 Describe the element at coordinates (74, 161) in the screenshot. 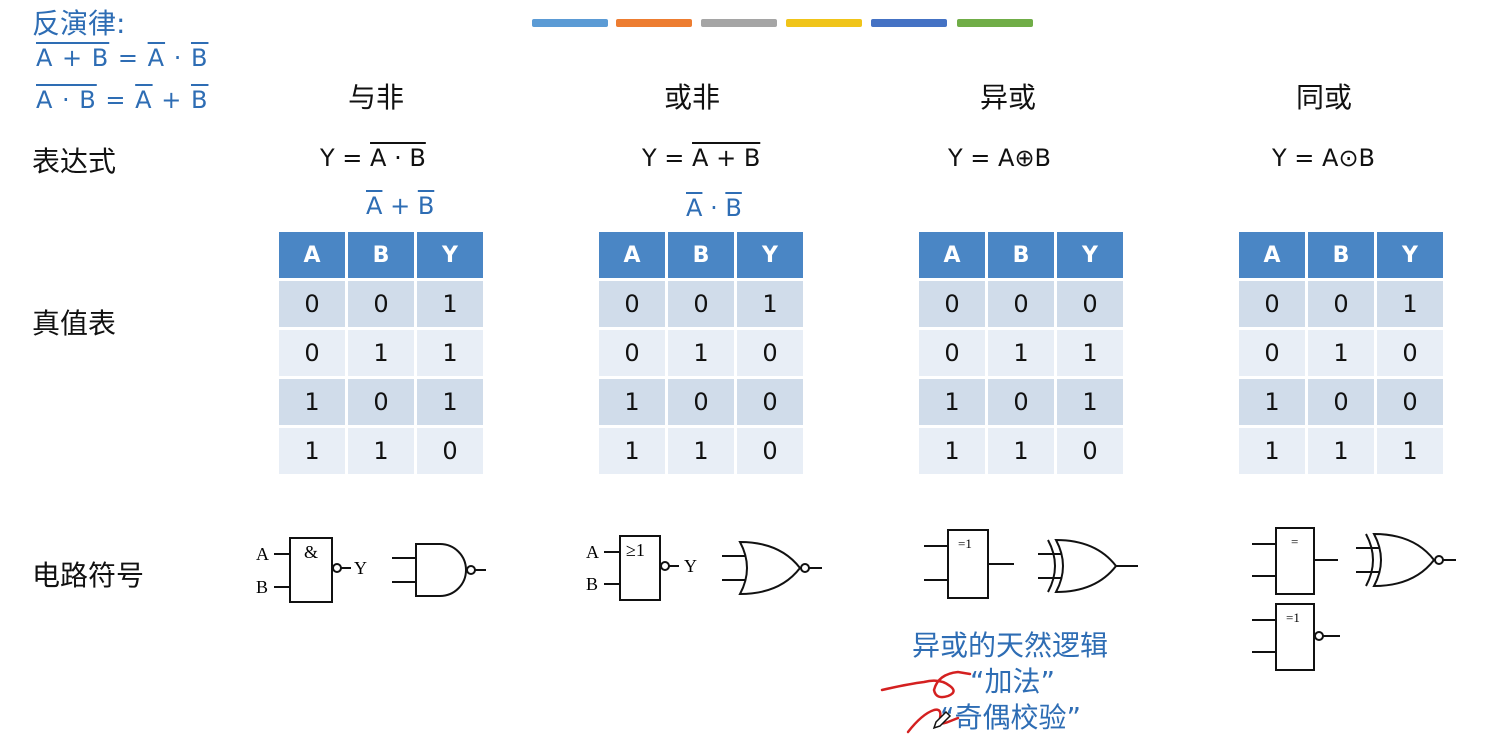

I see `row-label-expression: 表达式` at that location.